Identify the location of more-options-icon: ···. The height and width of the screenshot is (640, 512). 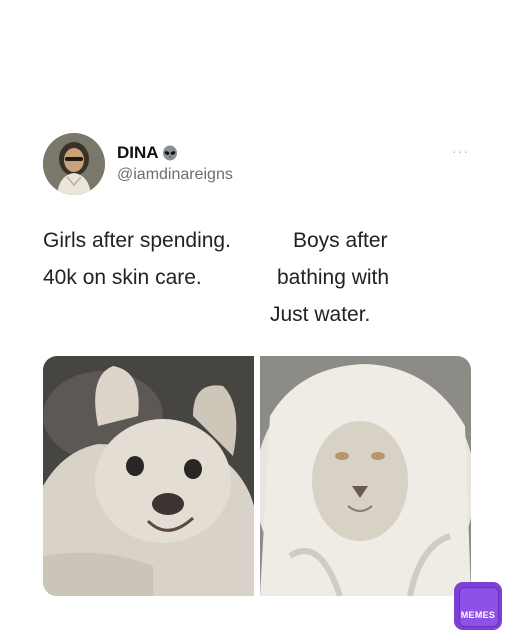
(460, 151).